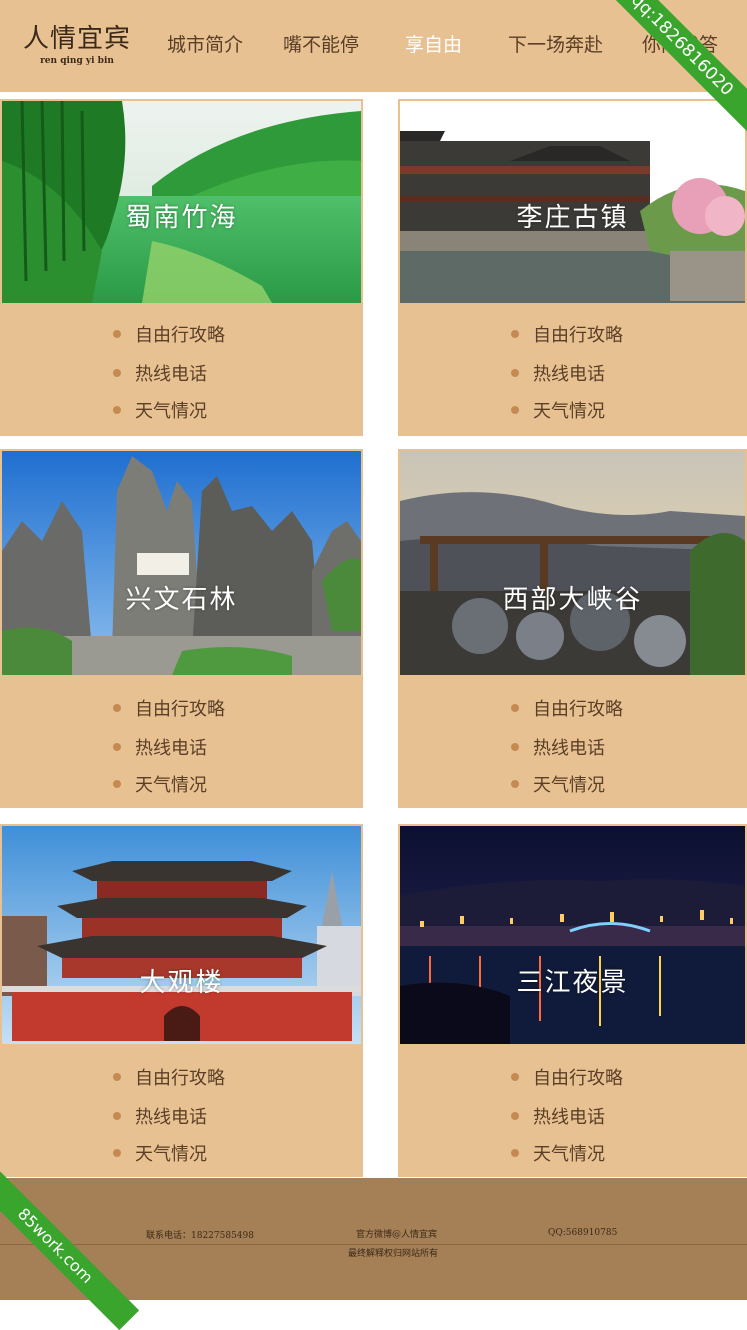 This screenshot has height=1330, width=747. I want to click on west-canyon-image, so click(572, 563).